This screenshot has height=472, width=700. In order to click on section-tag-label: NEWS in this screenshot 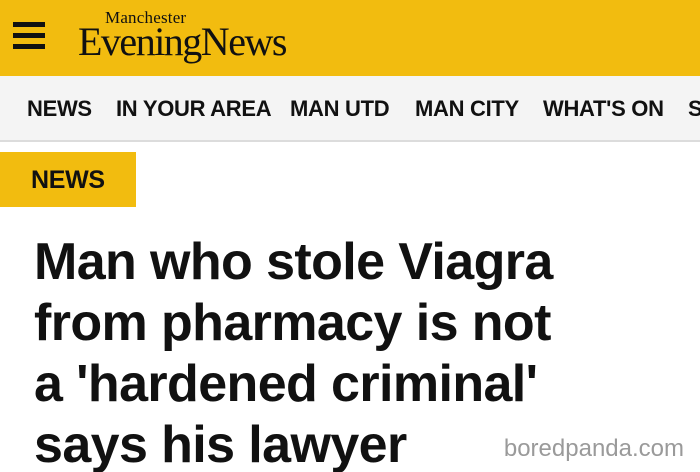, I will do `click(68, 180)`.